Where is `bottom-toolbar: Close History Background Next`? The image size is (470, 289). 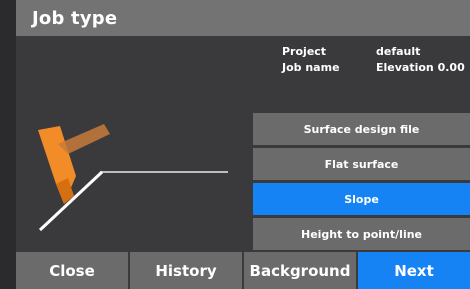
bottom-toolbar: Close History Background Next is located at coordinates (243, 270).